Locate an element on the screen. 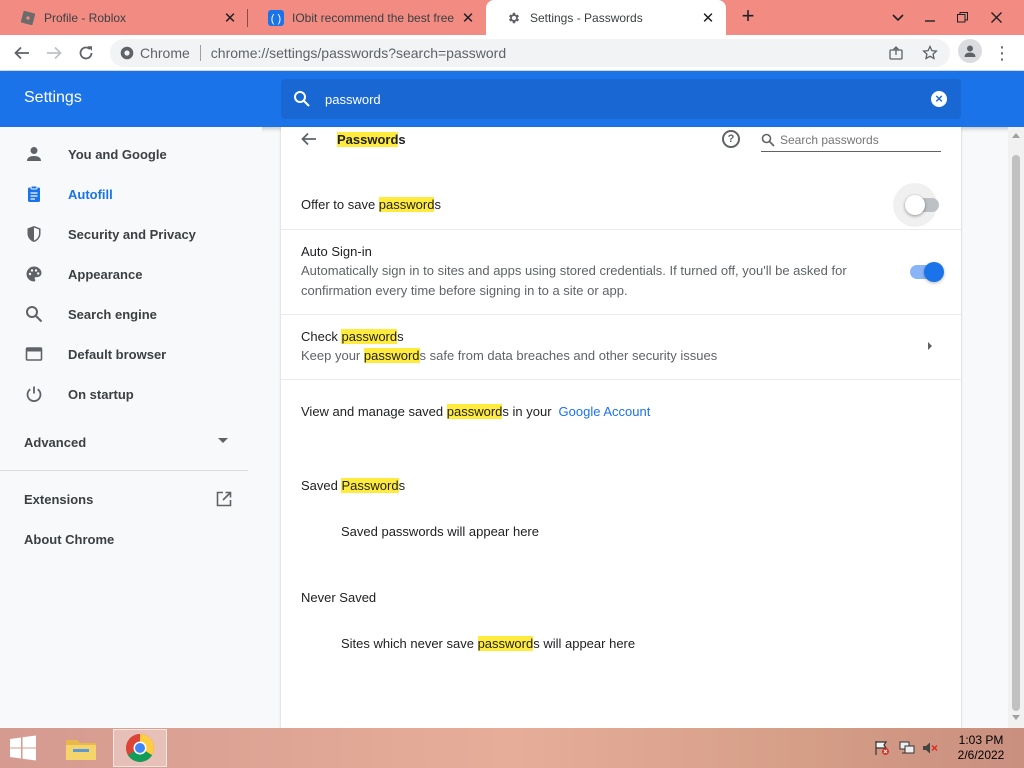 This screenshot has height=768, width=1024. sidebar-item-on-startup: On startup is located at coordinates (131, 394).